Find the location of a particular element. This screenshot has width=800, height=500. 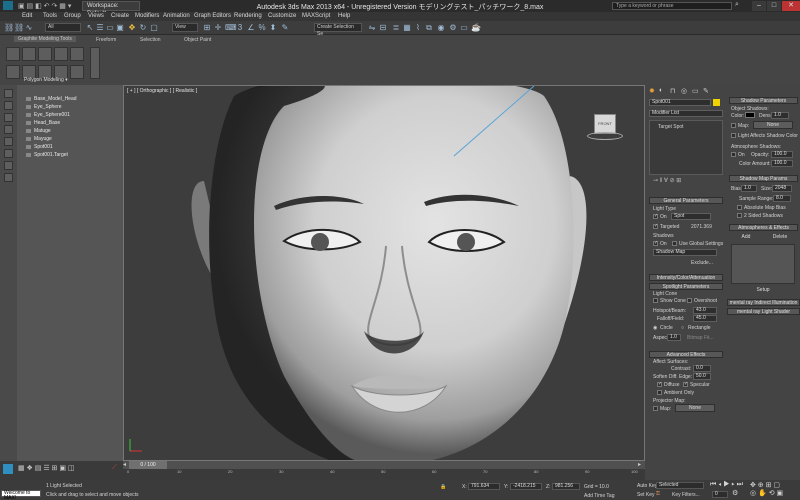

explorer-tool-icons: ▦ ❖ ▤ ☰ ⊞ ▣ ◫ is located at coordinates (46, 468).